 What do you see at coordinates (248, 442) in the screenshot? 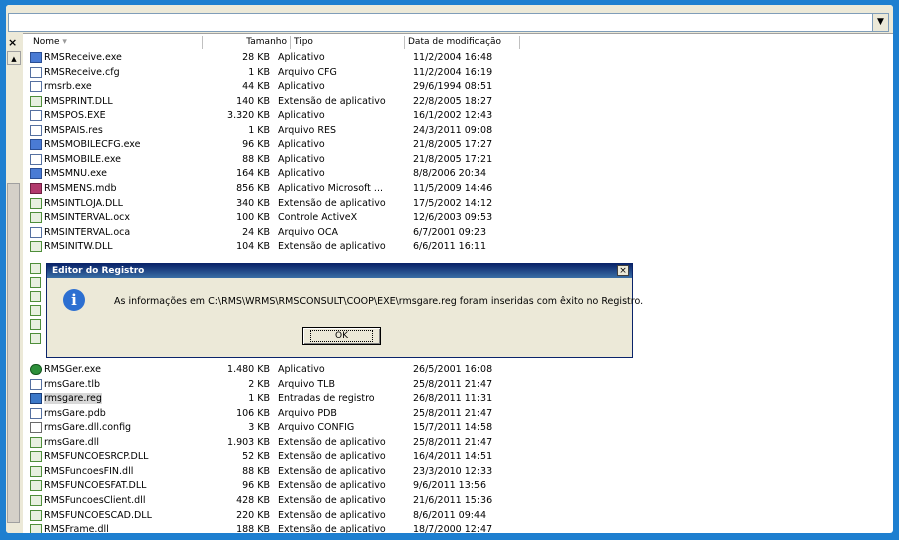
I see `file-size: 1.903 KB` at bounding box center [248, 442].